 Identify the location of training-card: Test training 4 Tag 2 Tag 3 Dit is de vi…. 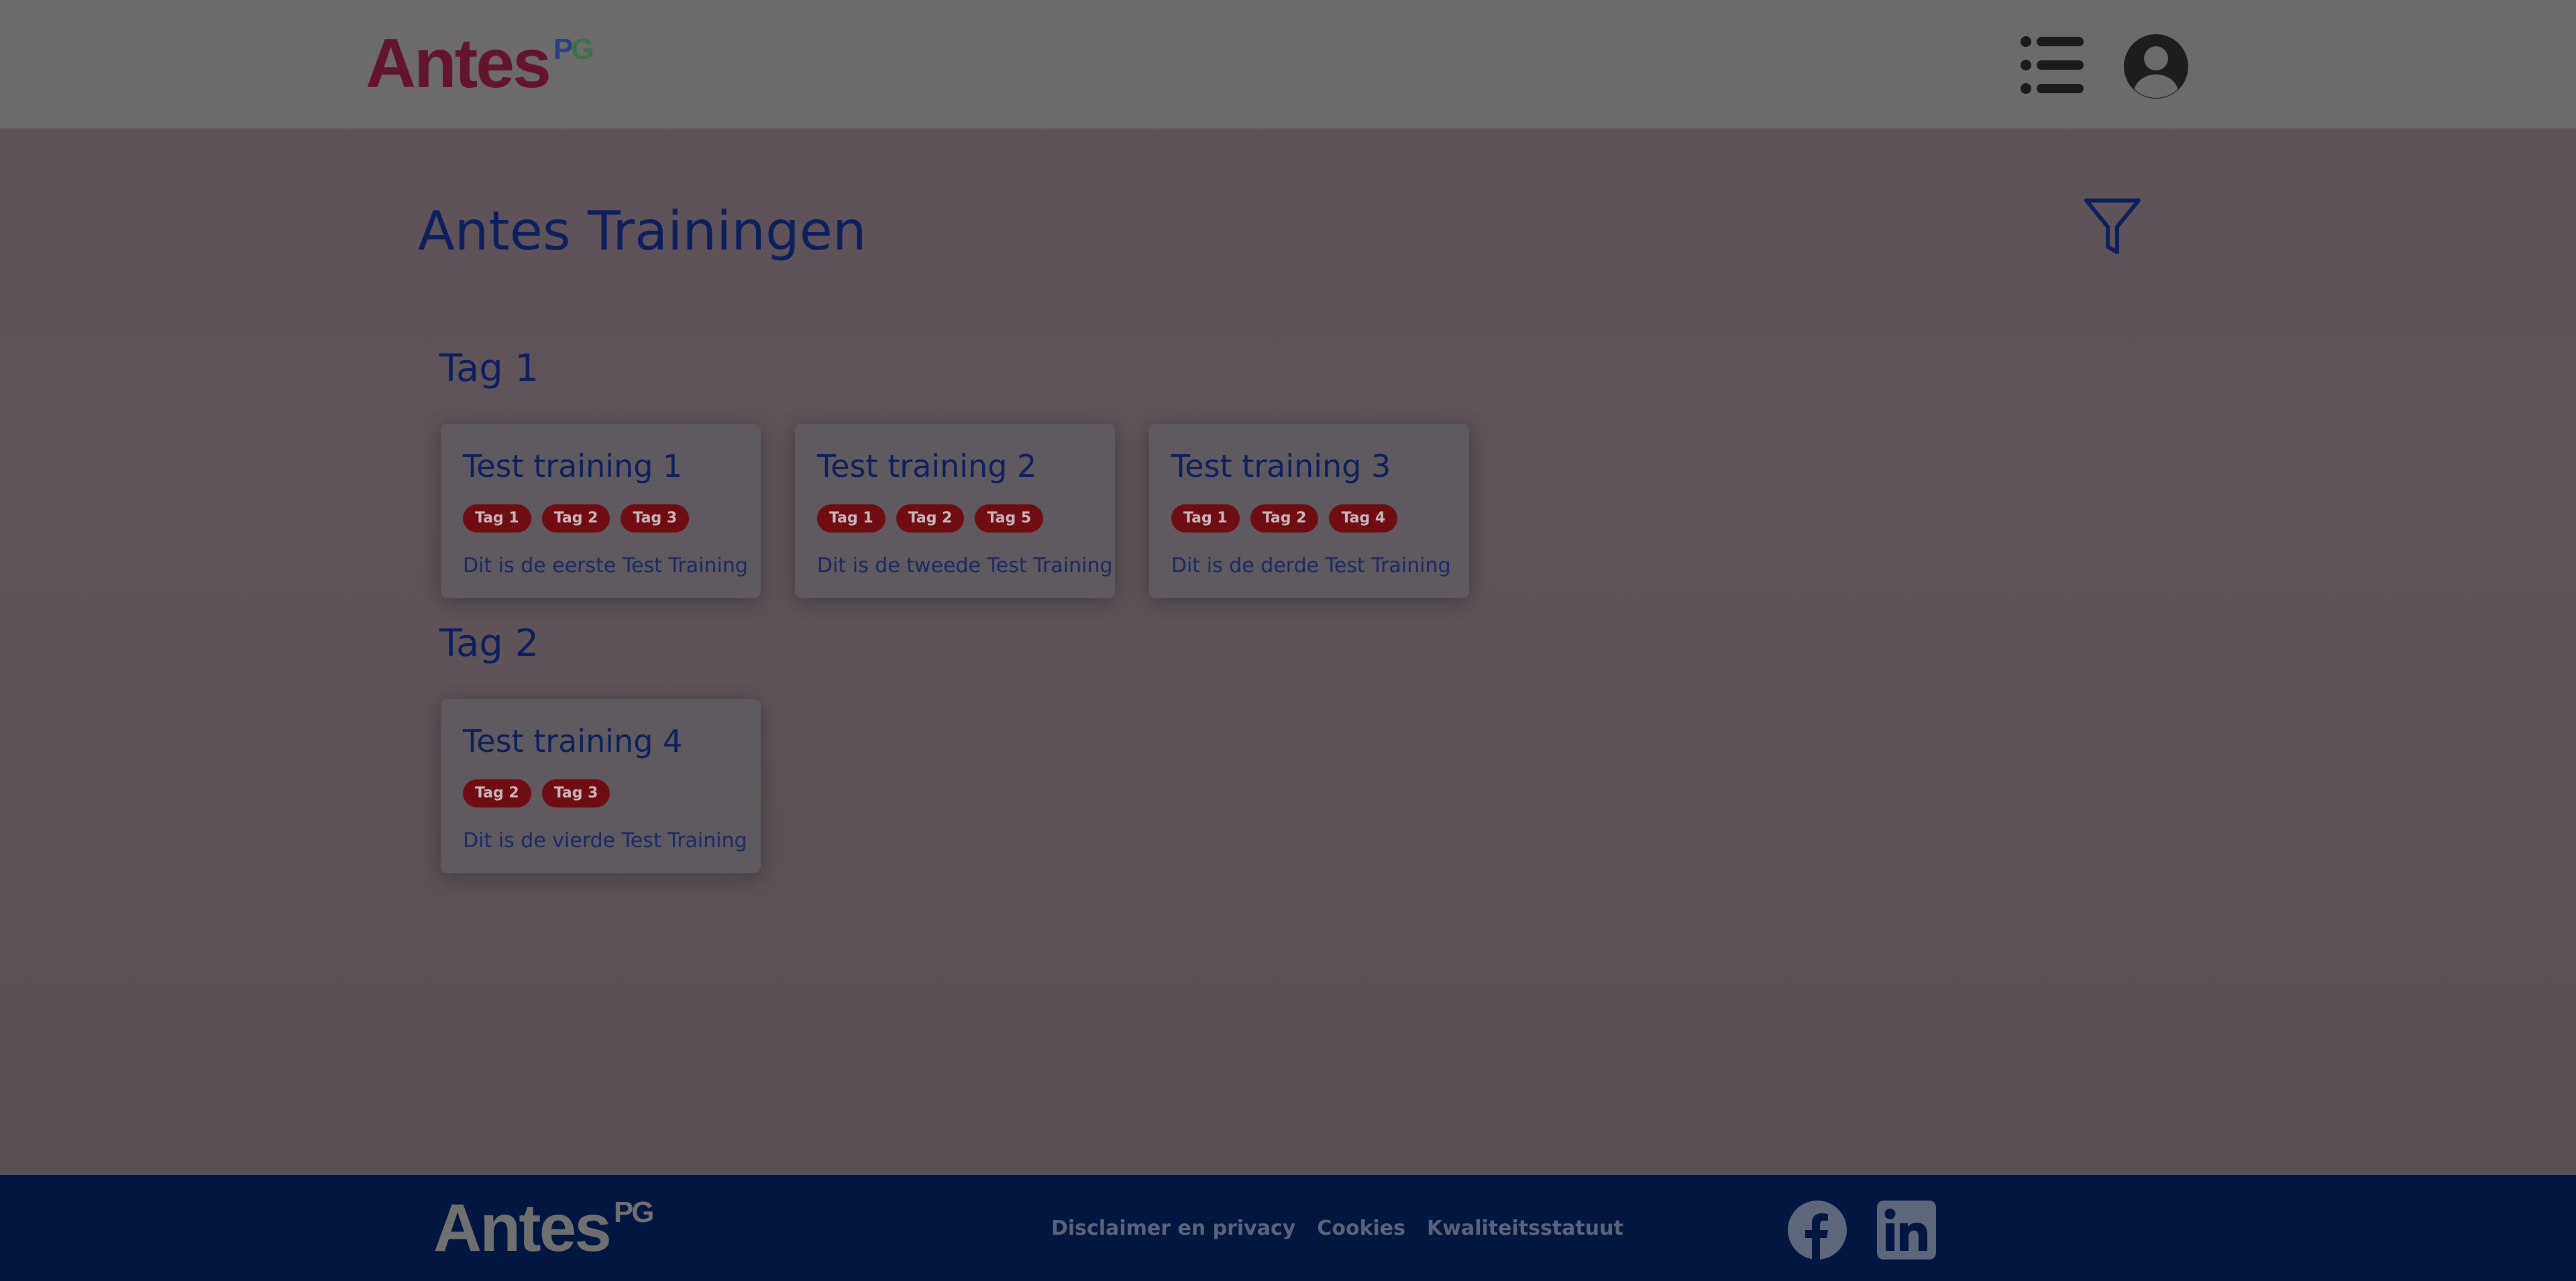
(601, 786).